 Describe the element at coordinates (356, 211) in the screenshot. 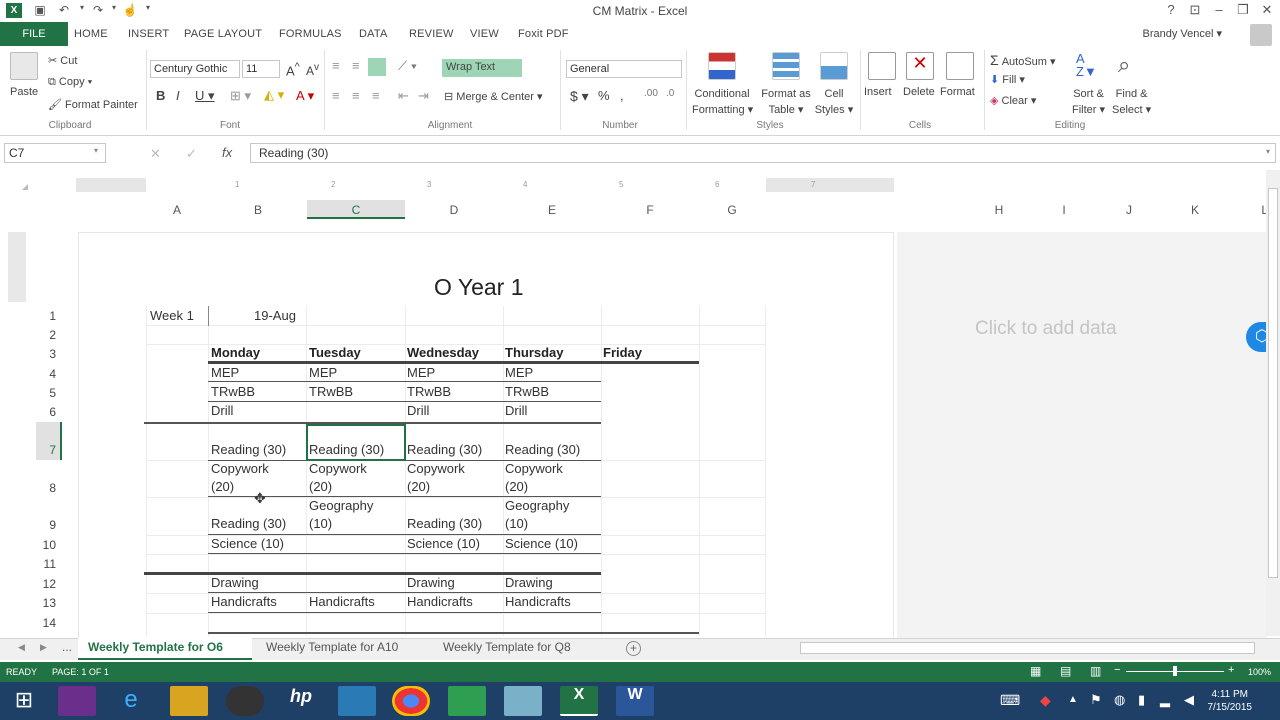

I see `column-header-c: C` at that location.